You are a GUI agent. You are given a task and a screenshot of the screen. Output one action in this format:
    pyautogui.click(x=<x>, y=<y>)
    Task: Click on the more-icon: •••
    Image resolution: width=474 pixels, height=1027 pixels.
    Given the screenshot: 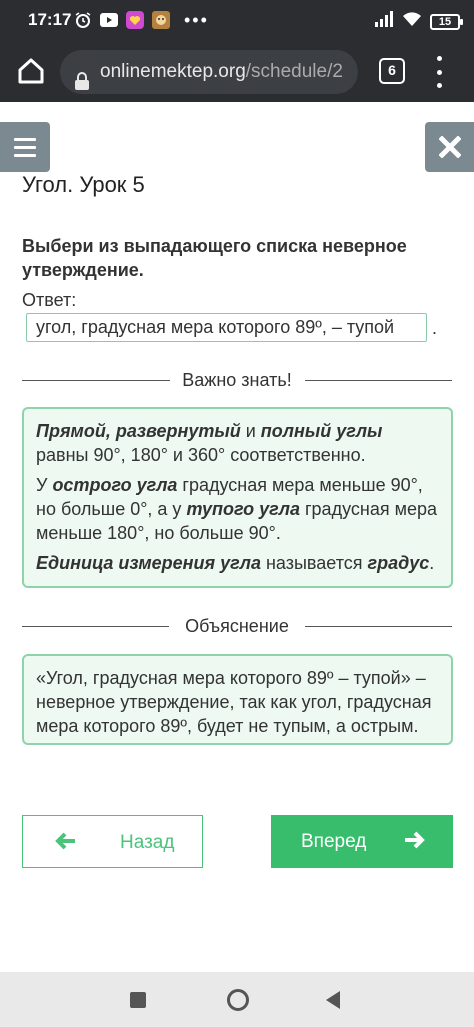 What is the action you would take?
    pyautogui.click(x=196, y=20)
    